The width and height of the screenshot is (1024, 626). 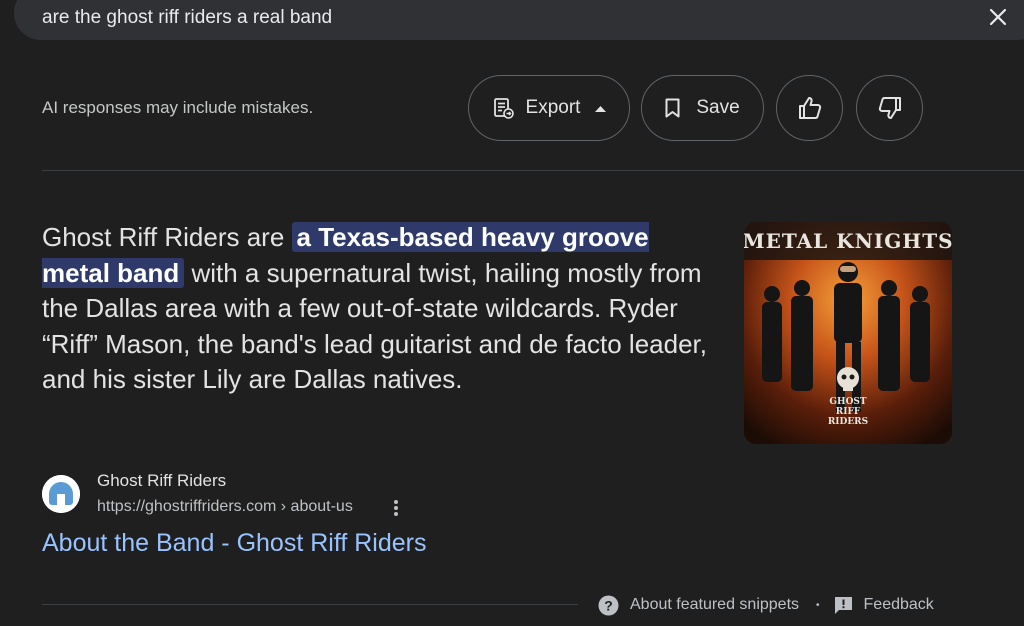 I want to click on search-input: are the ghost riff riders a real band, so click(x=187, y=18).